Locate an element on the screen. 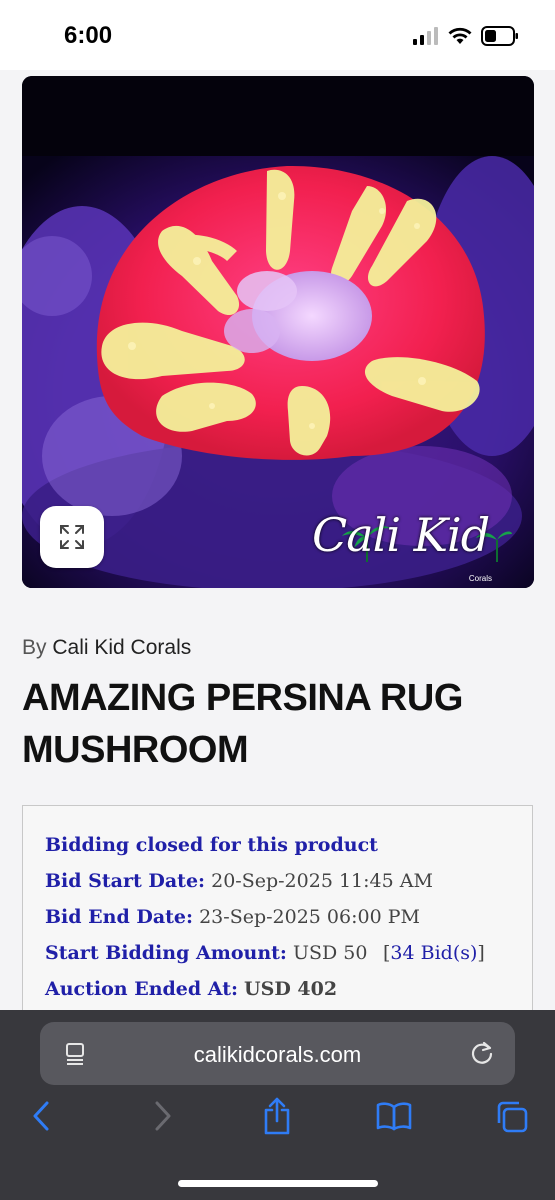  start-amount-row: Start Bidding Amount: USD 50 is located at coordinates (206, 953).